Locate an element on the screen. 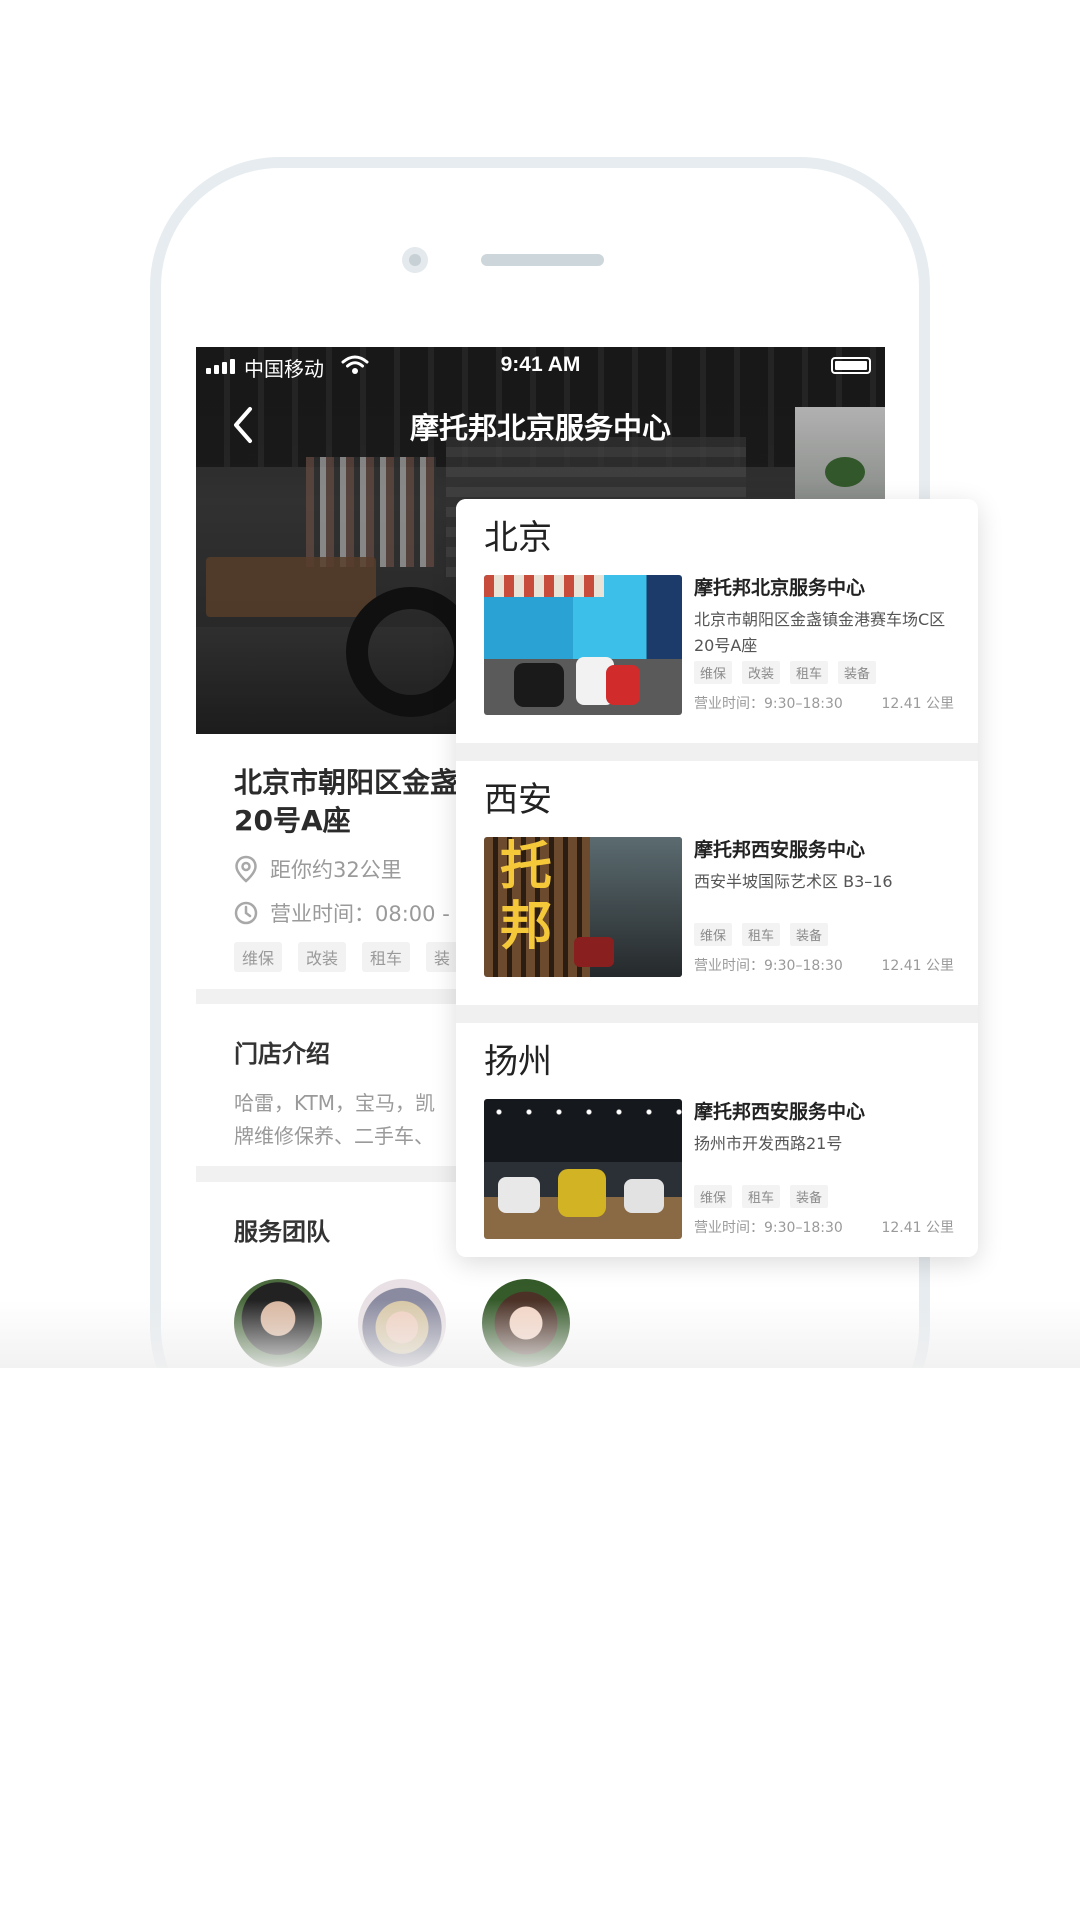 This screenshot has height=1920, width=1080. city-name: 西安 is located at coordinates (518, 800).